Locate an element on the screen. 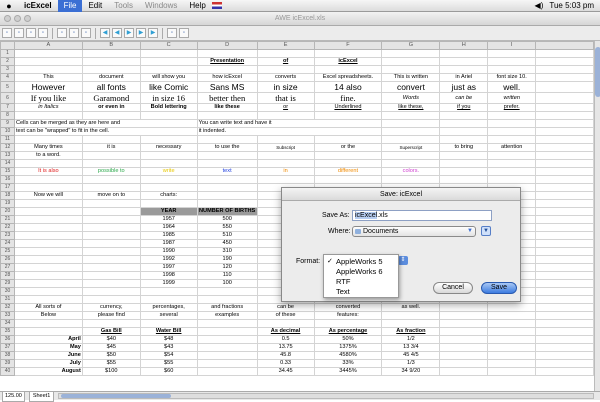 Image resolution: width=600 pixels, height=402 pixels. cell: All sorts of is located at coordinates (48, 307).